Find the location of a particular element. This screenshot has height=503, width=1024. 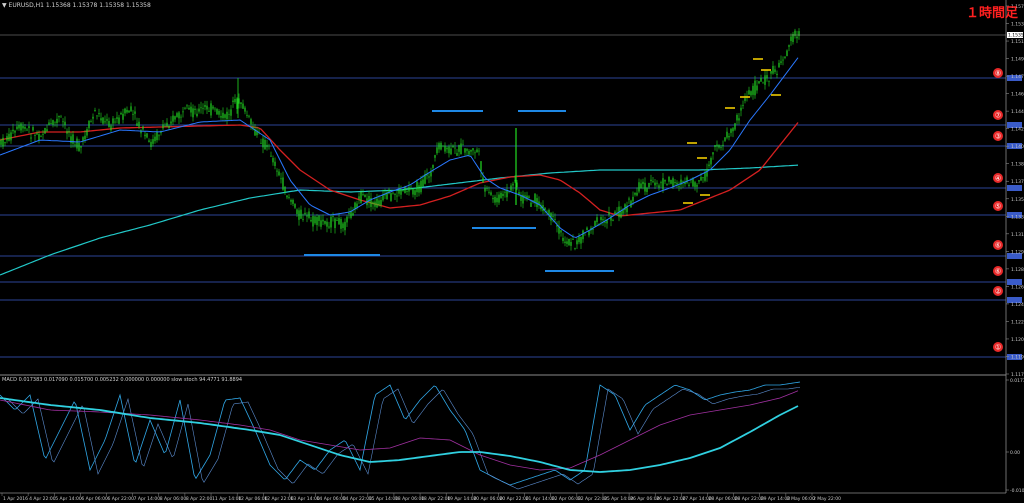

price-label: 1.14060 is located at coordinates (1017, 147).